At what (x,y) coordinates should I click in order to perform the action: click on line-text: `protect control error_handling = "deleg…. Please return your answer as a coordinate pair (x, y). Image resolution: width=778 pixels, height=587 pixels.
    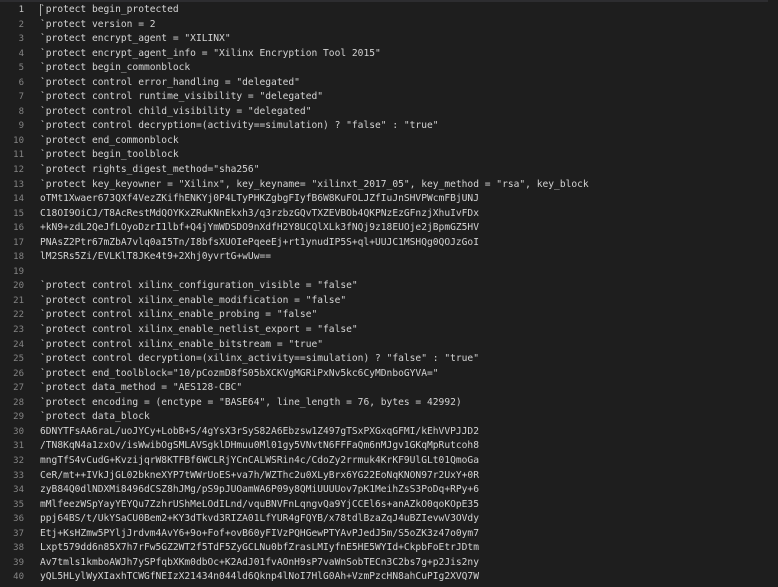
    Looking at the image, I should click on (409, 83).